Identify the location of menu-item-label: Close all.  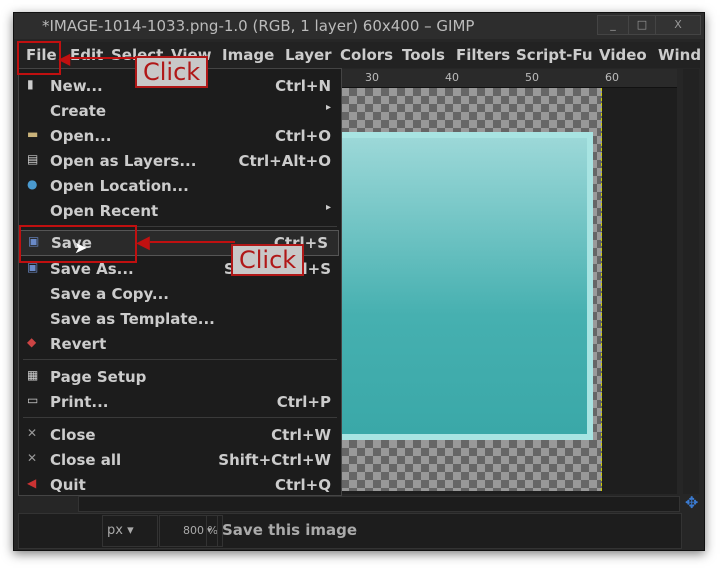
(86, 460).